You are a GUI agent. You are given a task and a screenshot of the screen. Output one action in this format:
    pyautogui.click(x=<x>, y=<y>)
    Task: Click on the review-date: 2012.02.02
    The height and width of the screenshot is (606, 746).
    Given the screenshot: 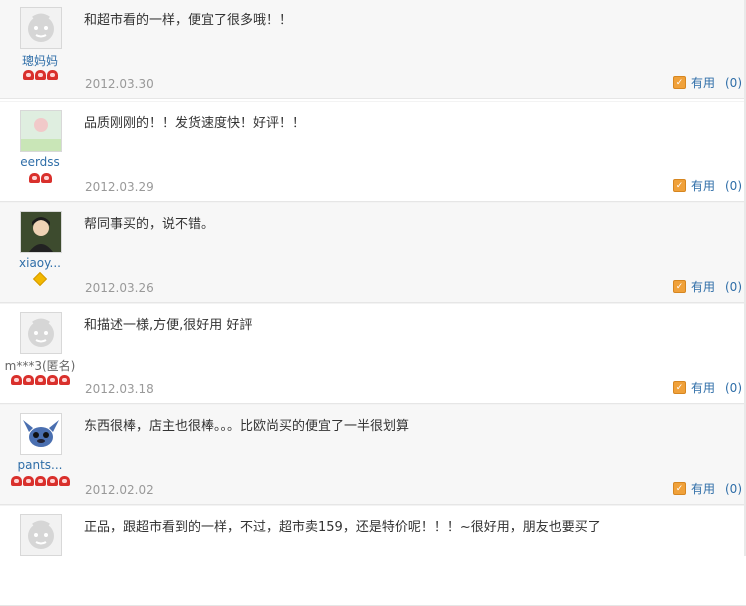 What is the action you would take?
    pyautogui.click(x=119, y=490)
    